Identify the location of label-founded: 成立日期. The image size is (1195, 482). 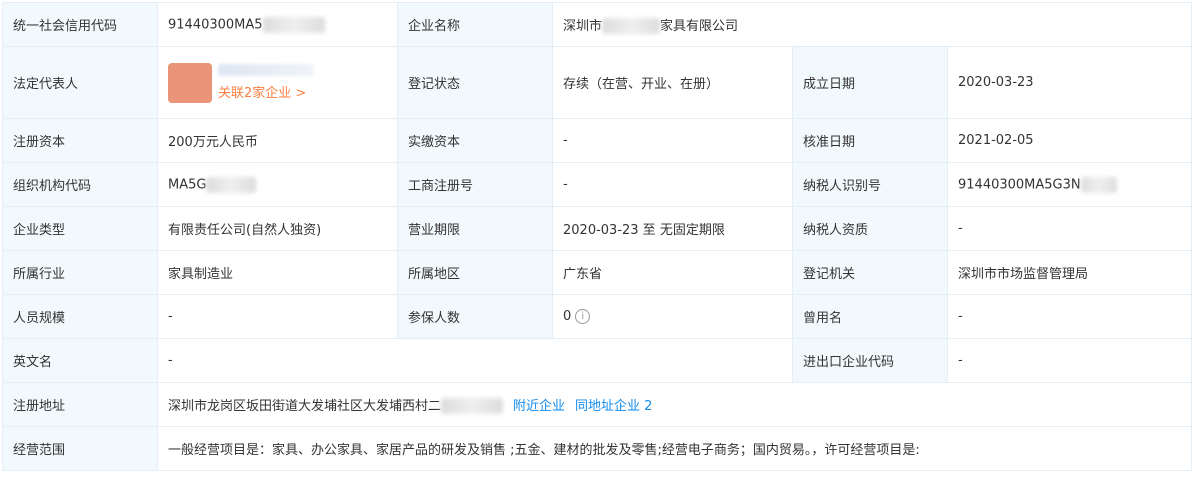
(870, 82).